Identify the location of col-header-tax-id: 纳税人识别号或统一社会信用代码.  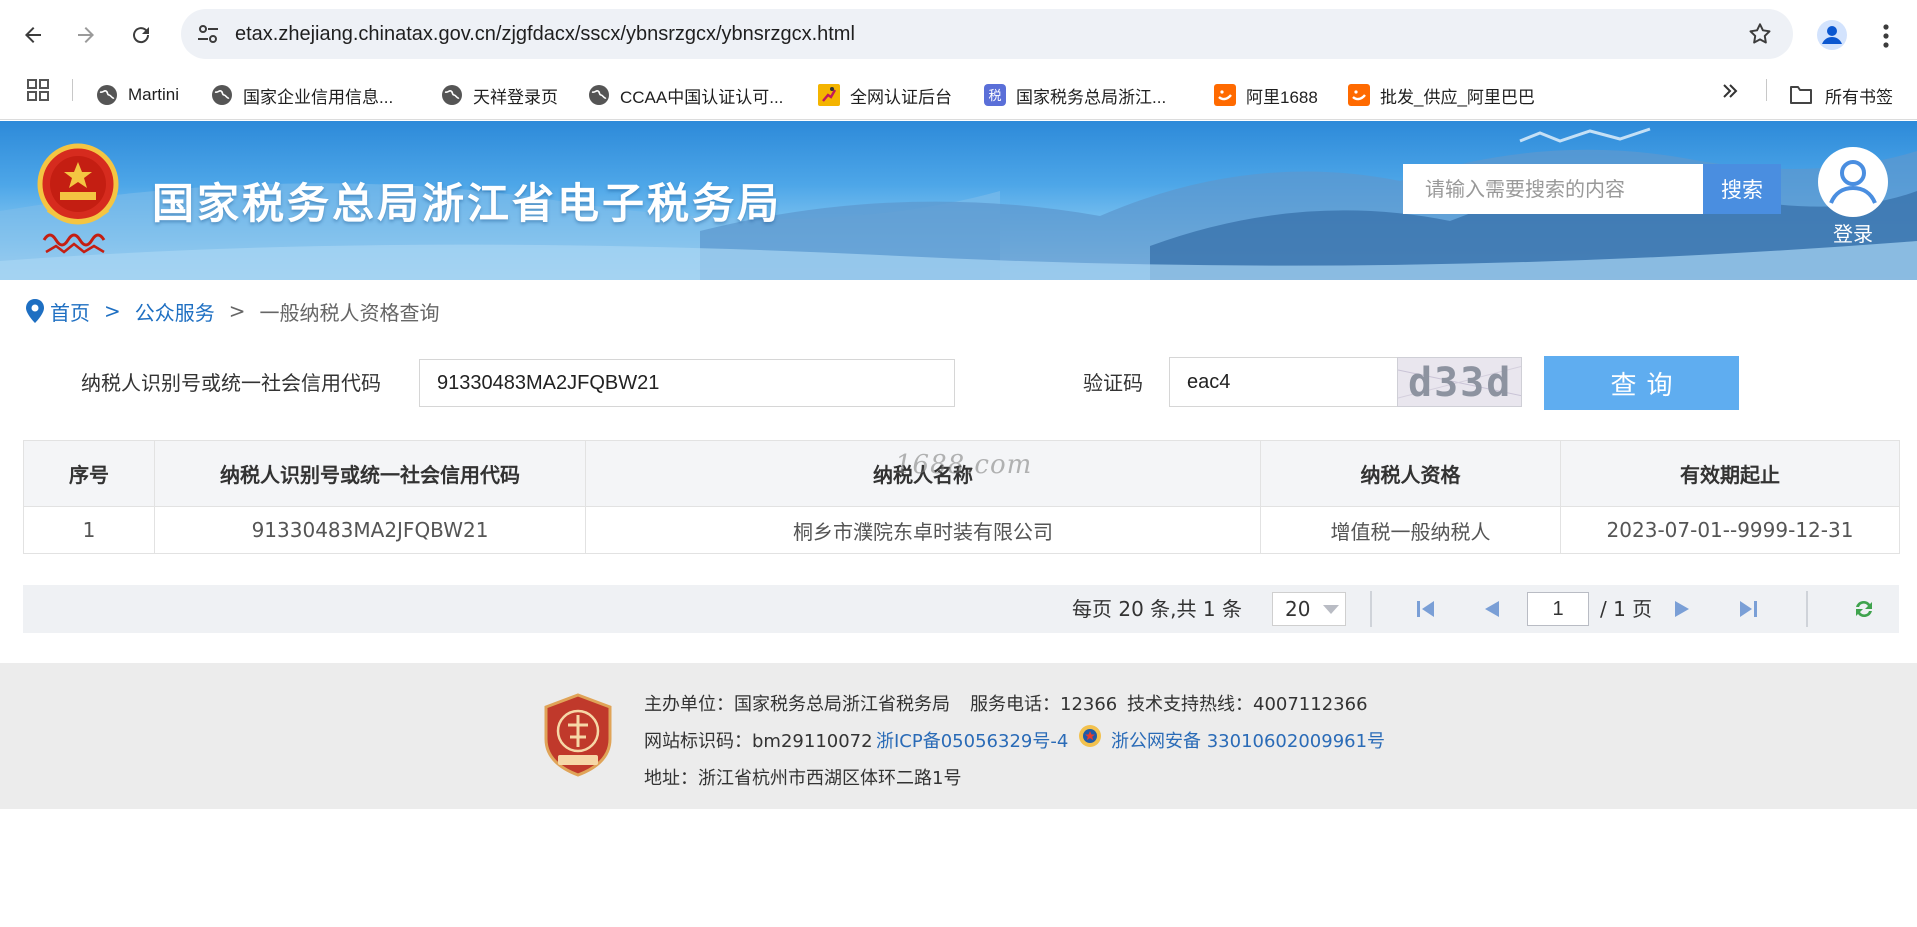
(370, 473).